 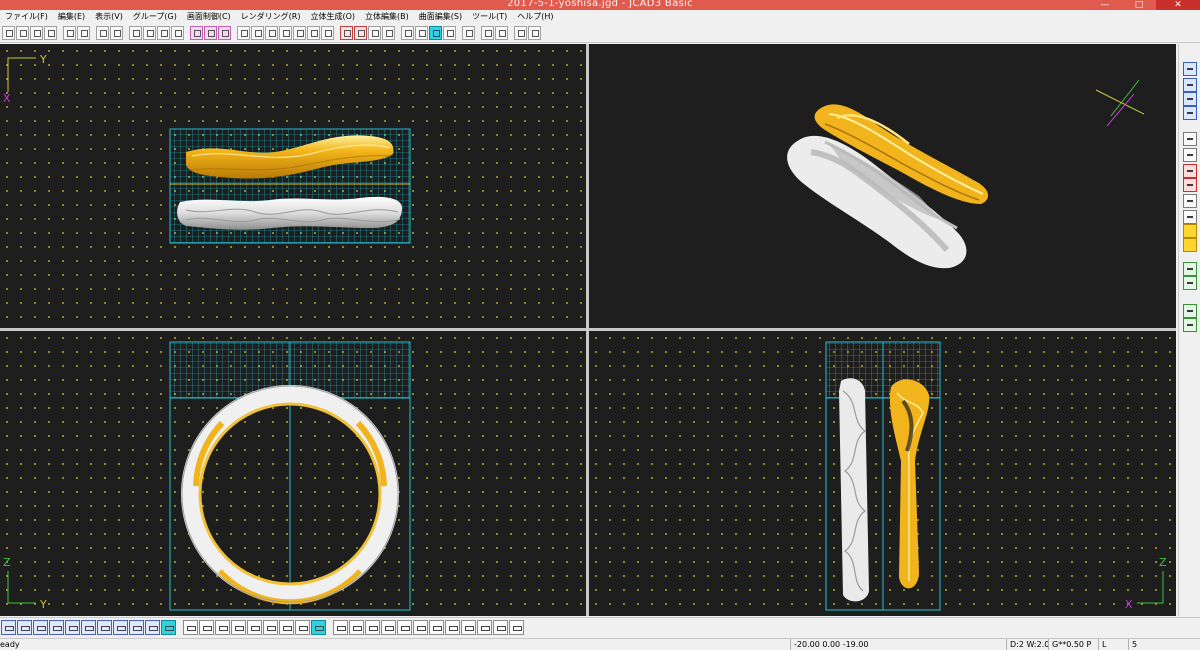 I want to click on layer-icon, so click(x=1190, y=217).